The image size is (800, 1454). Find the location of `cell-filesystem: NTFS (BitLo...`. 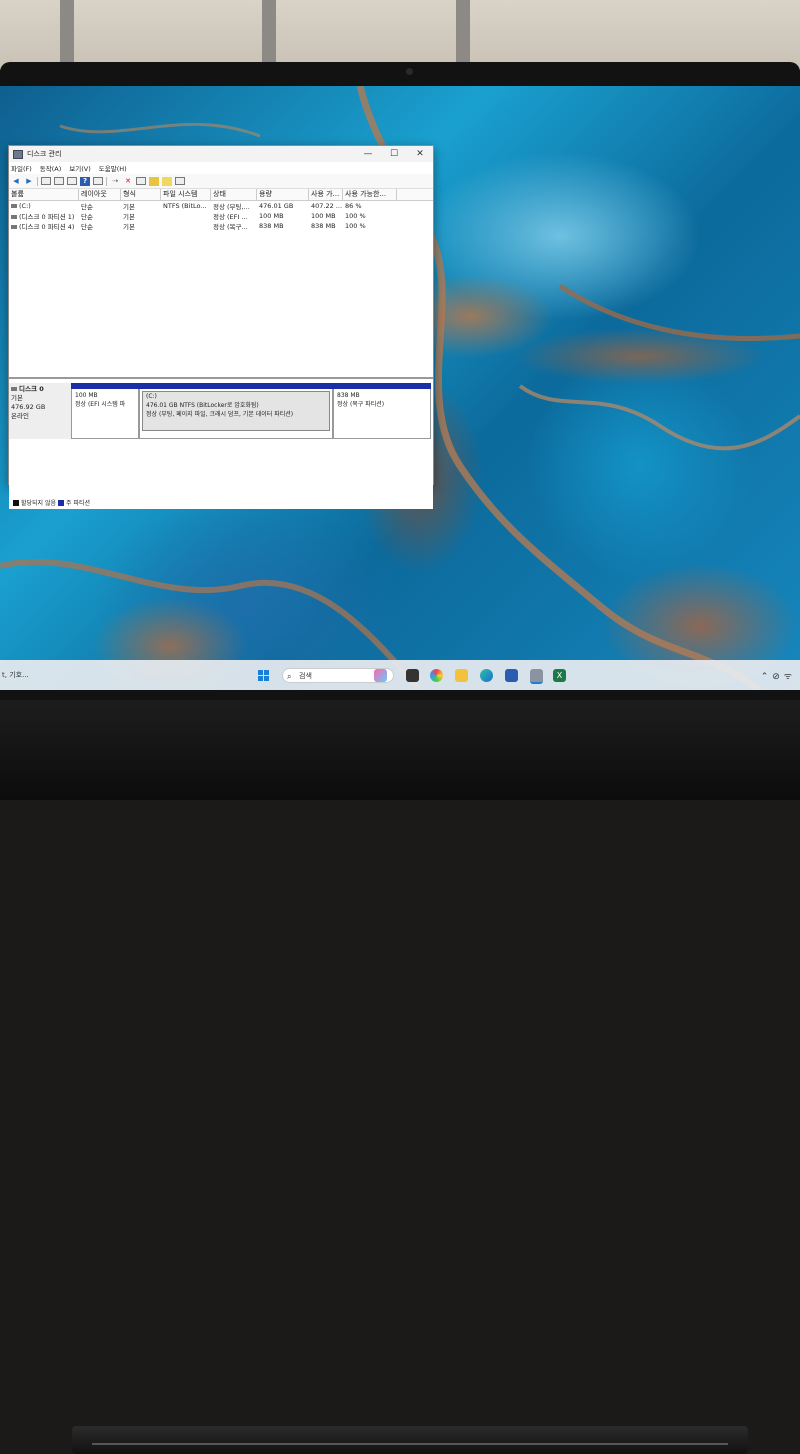

cell-filesystem: NTFS (BitLo... is located at coordinates (185, 206).